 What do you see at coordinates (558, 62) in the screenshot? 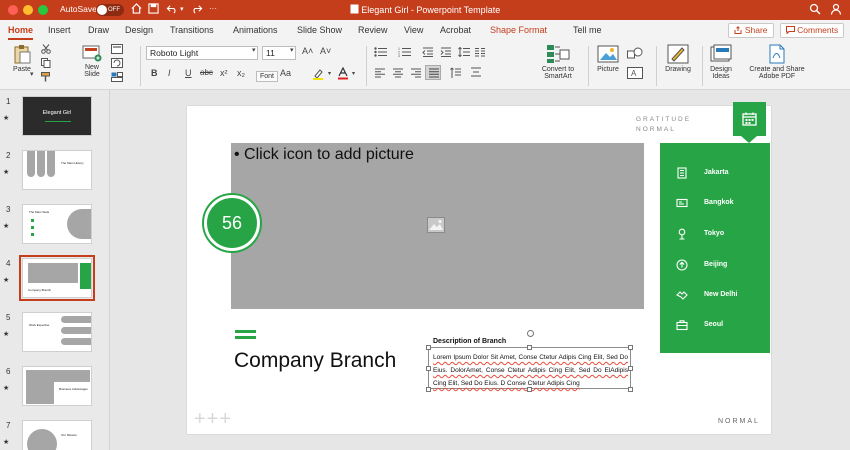
I see `convert-smartart-button: Convert to SmartArt` at bounding box center [558, 62].